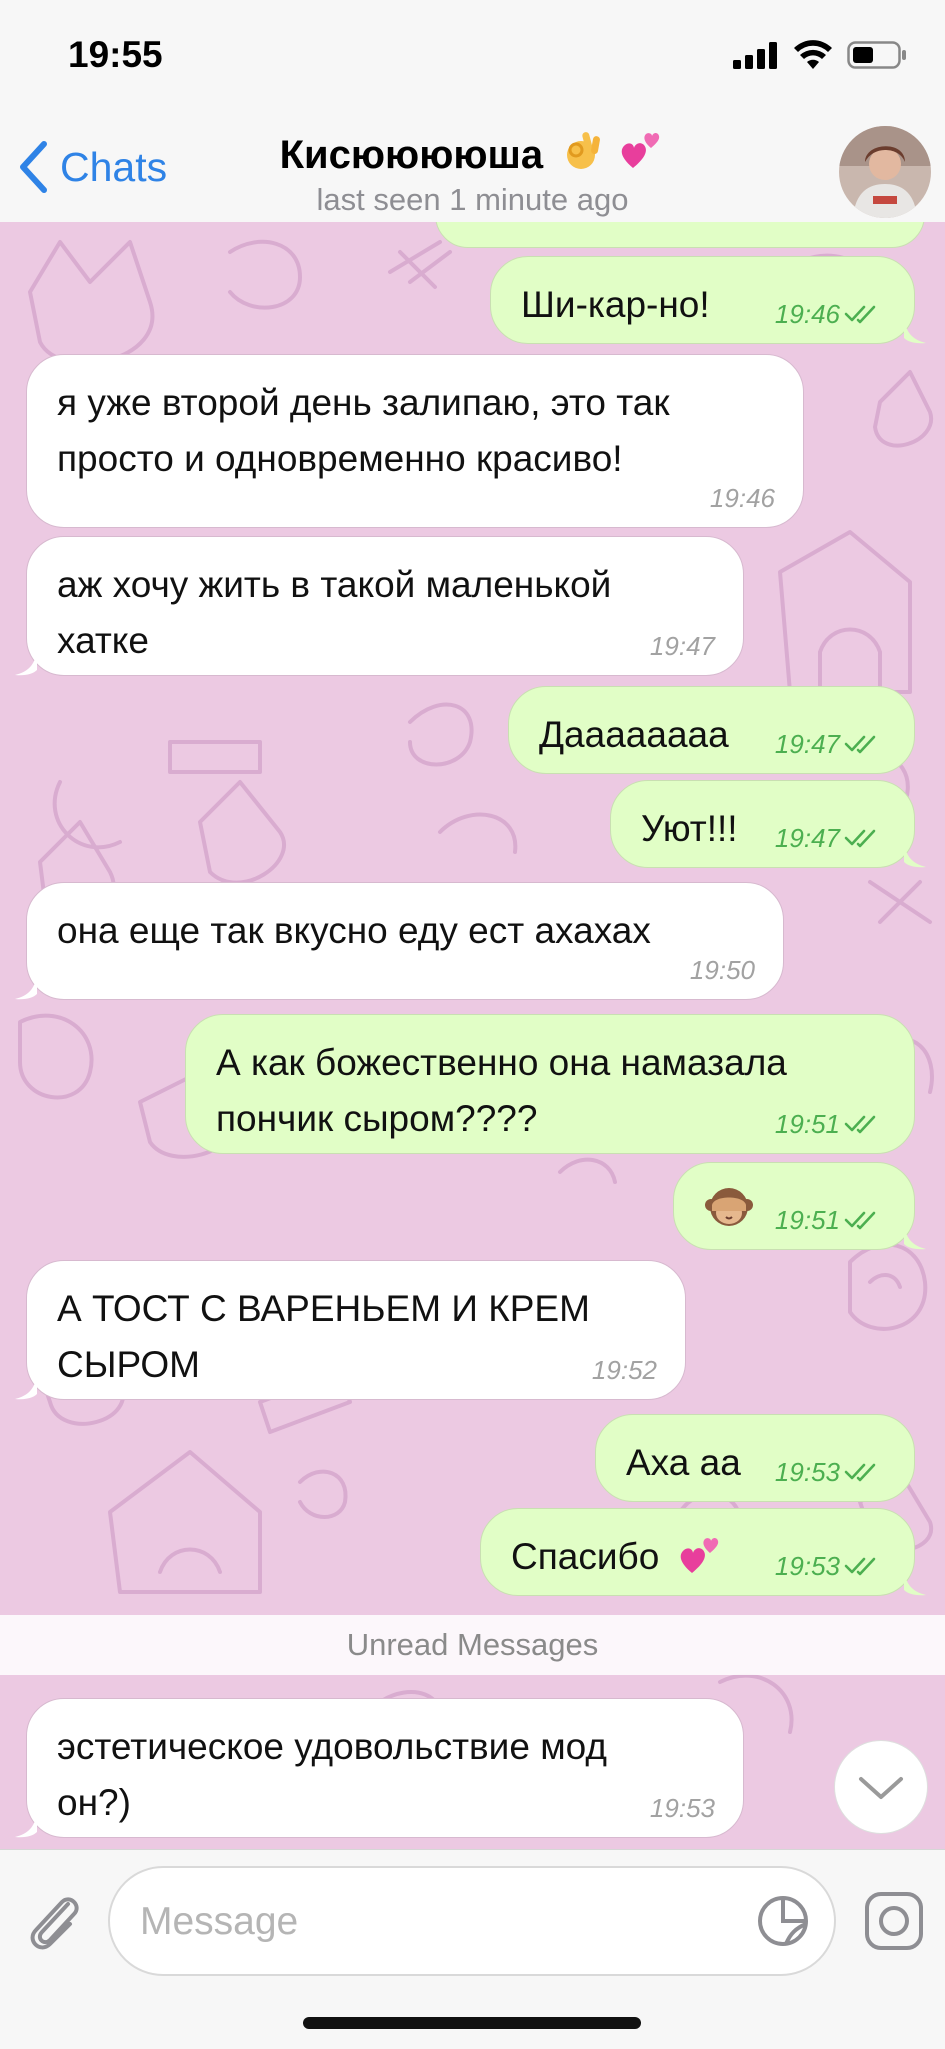 The height and width of the screenshot is (2049, 945). Describe the element at coordinates (332, 1774) in the screenshot. I see `message-text: эстетическое удовольствие мод он?)` at that location.